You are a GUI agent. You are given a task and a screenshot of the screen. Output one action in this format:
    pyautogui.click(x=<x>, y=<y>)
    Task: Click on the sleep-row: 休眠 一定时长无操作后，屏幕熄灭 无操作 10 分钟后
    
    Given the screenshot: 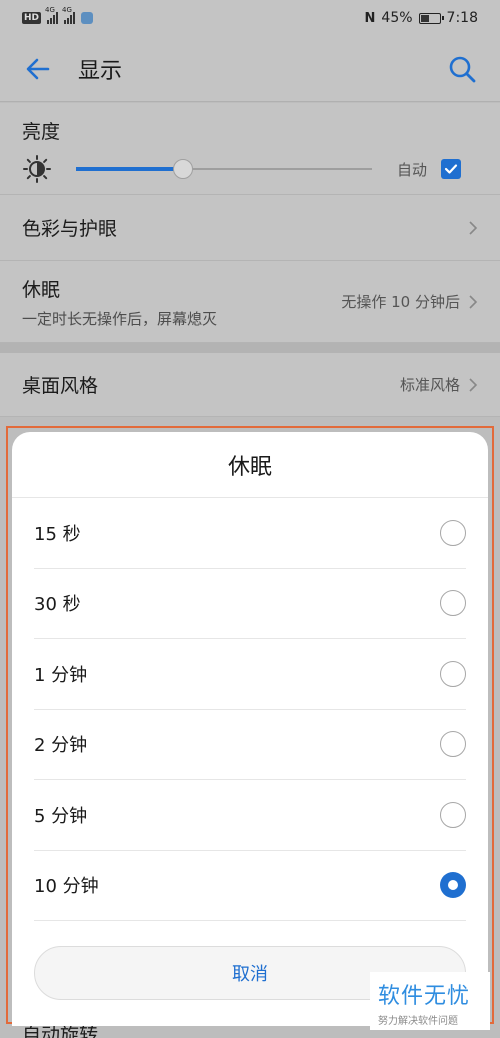 What is the action you would take?
    pyautogui.click(x=250, y=302)
    